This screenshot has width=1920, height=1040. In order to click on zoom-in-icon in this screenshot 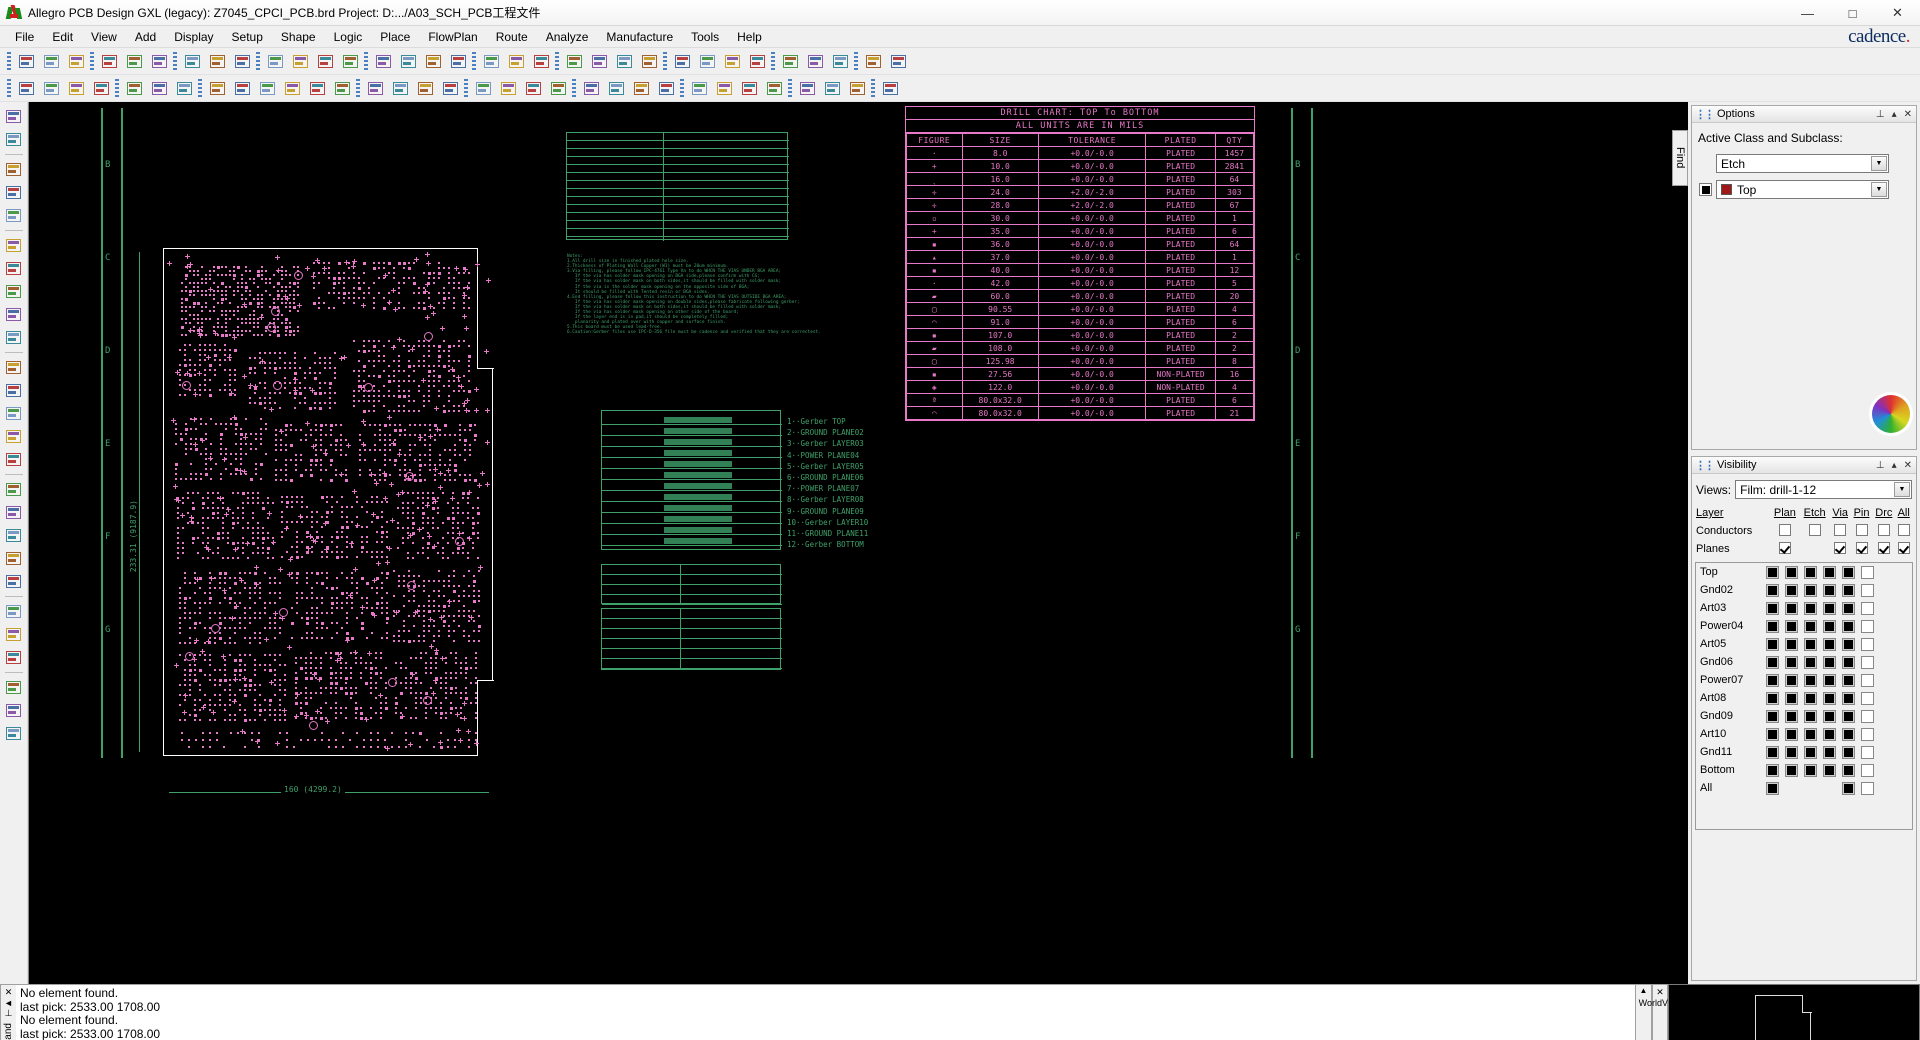, I will do `click(300, 61)`.